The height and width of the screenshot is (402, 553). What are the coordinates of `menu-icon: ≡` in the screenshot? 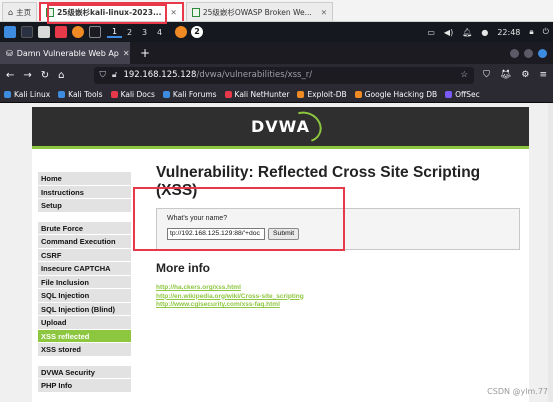 It's located at (543, 75).